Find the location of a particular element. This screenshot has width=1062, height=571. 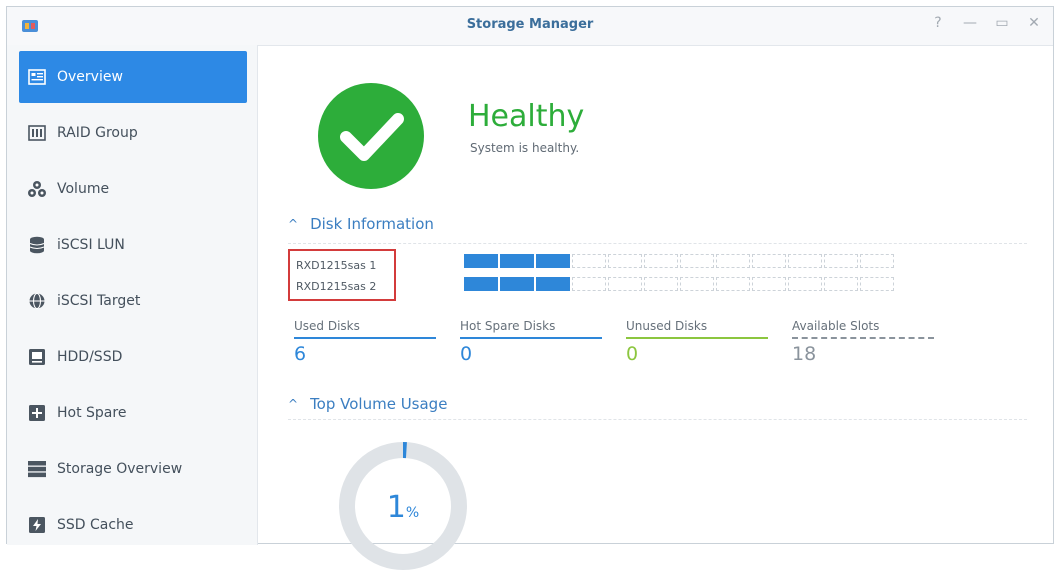

lun-icon is located at coordinates (37, 245).